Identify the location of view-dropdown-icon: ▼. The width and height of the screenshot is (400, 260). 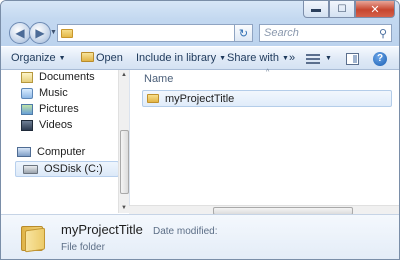
(328, 58).